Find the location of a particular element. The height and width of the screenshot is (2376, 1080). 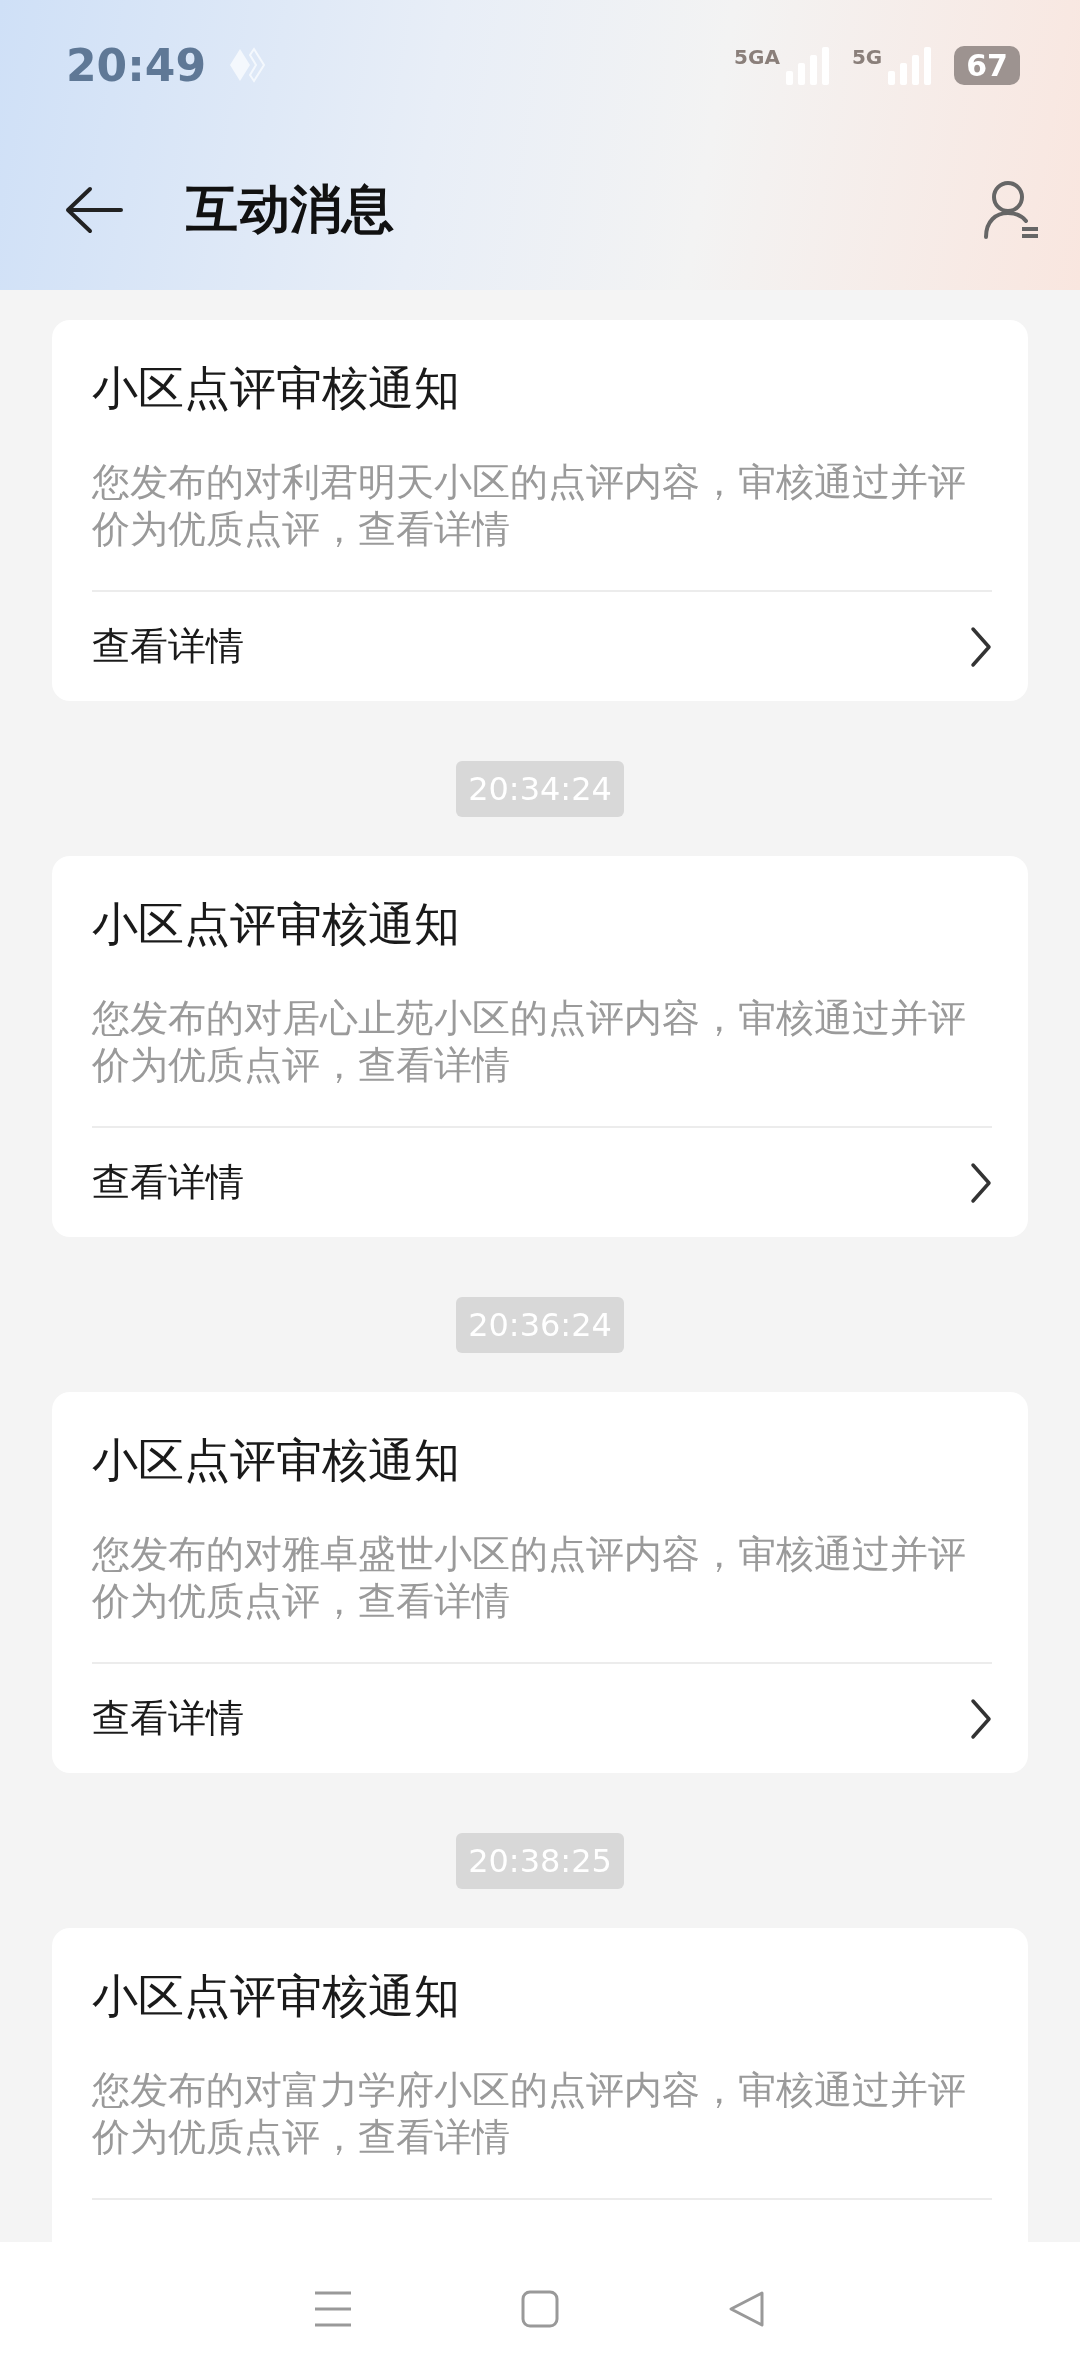

menu-icon is located at coordinates (333, 2309).